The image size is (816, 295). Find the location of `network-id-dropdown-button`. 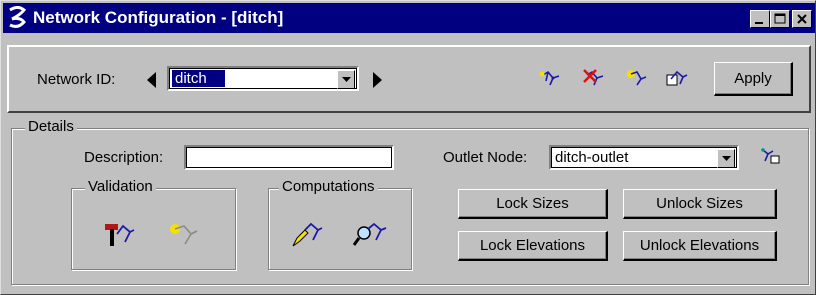

network-id-dropdown-button is located at coordinates (346, 79).